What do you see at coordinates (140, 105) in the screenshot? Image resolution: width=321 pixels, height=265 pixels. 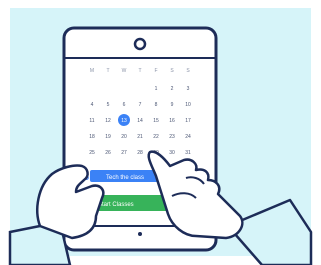 I see `calendar-day: 7` at bounding box center [140, 105].